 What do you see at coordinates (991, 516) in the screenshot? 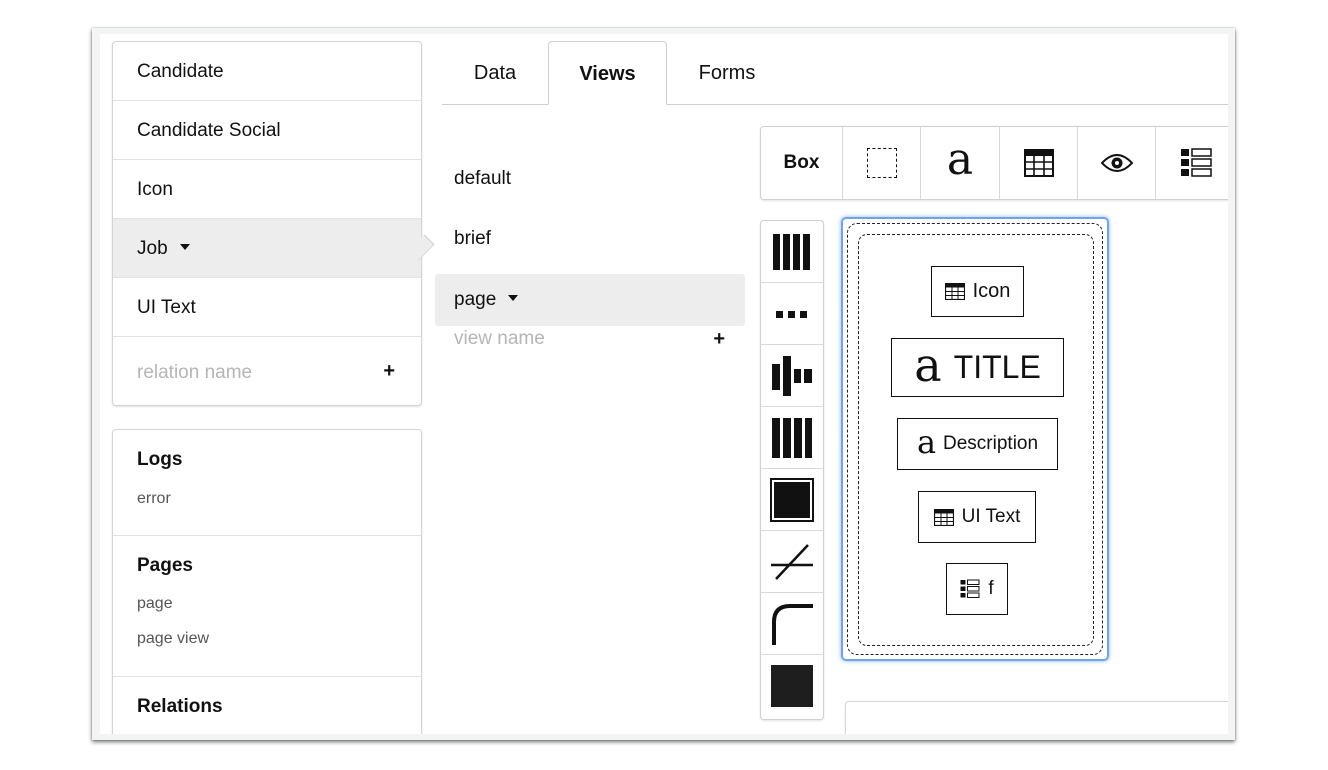
I see `cell-label: UI Text` at bounding box center [991, 516].